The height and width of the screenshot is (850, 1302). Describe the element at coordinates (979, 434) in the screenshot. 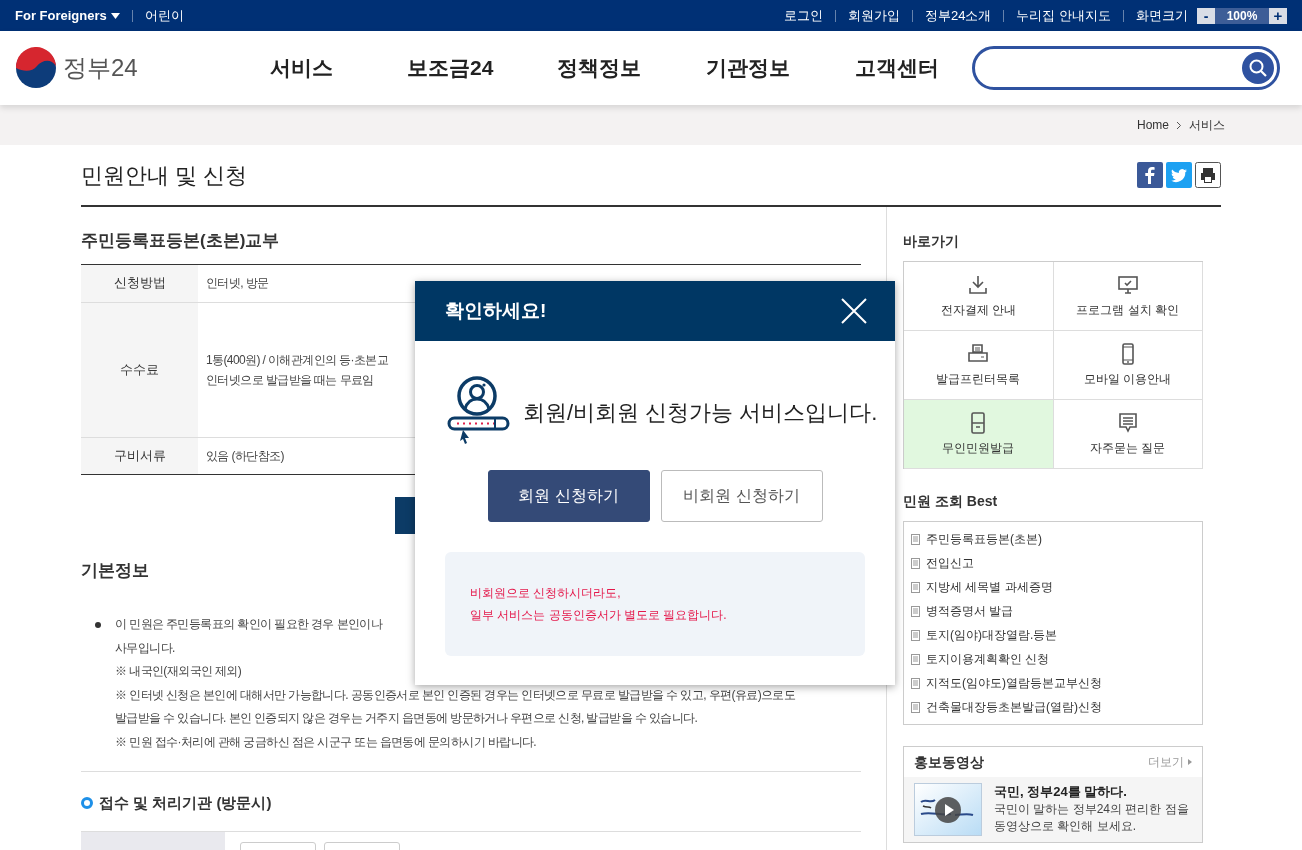

I see `shortcut-tile: 무인민원발급` at that location.